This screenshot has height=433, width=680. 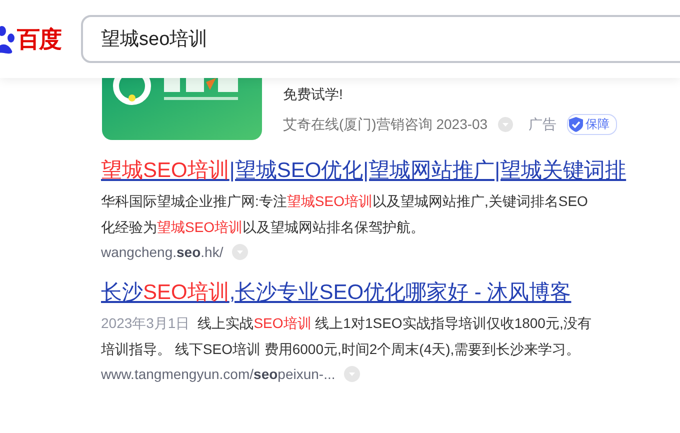 I want to click on result-date: 2023年3月1日, so click(x=145, y=323).